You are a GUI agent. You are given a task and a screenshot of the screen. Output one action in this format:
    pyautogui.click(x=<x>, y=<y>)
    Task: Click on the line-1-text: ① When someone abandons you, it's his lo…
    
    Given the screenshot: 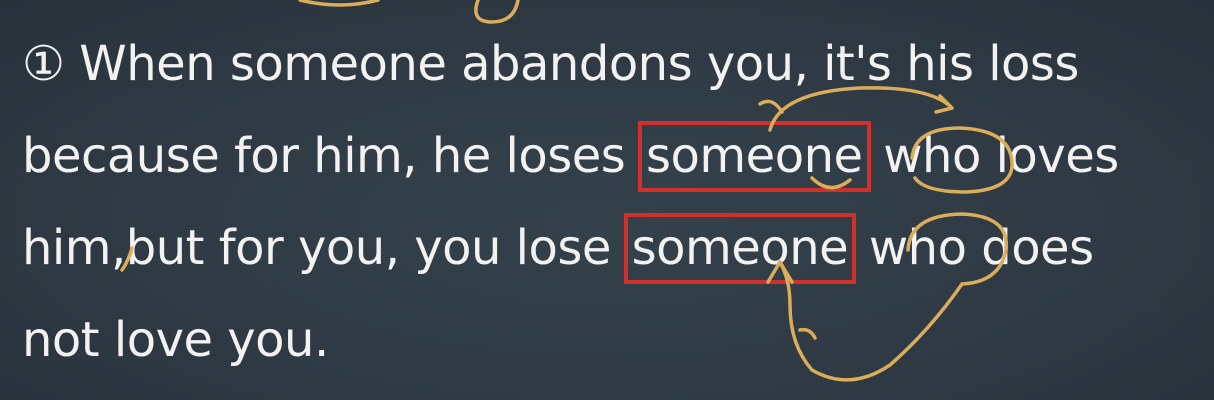 What is the action you would take?
    pyautogui.click(x=550, y=64)
    